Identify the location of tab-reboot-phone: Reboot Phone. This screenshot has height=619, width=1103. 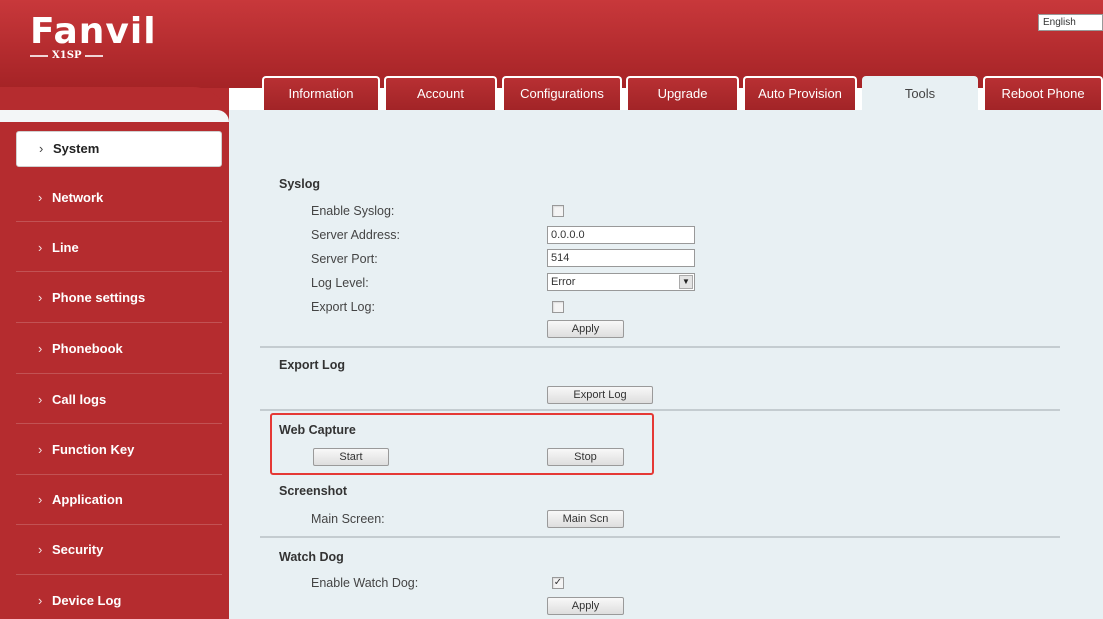
(1043, 93).